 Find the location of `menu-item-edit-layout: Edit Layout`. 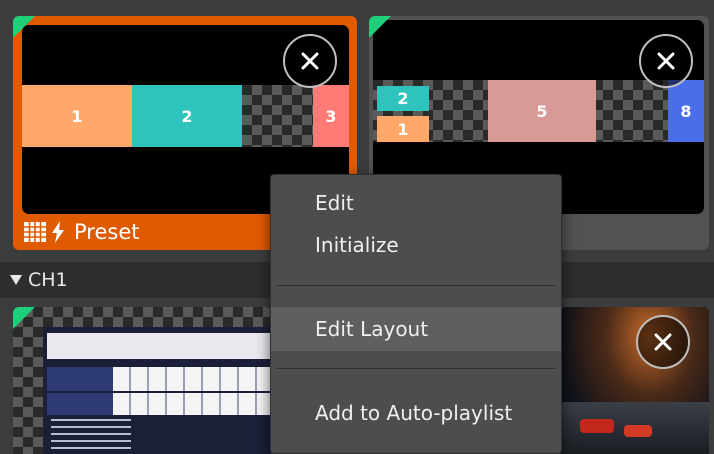

menu-item-edit-layout: Edit Layout is located at coordinates (416, 329).